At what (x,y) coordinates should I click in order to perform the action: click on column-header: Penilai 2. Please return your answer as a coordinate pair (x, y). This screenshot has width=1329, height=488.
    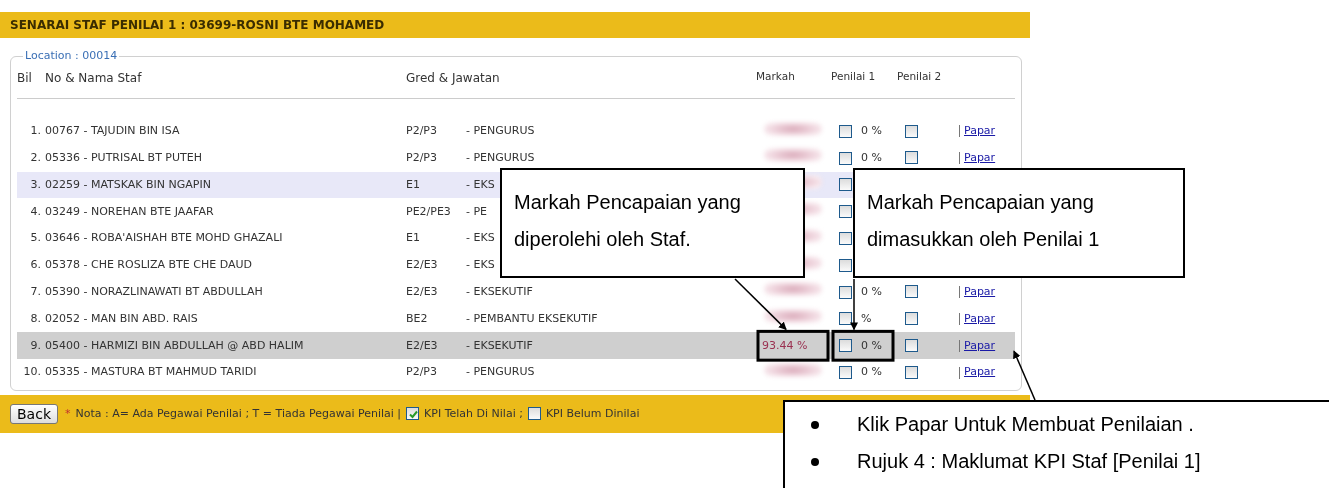
    Looking at the image, I should click on (919, 76).